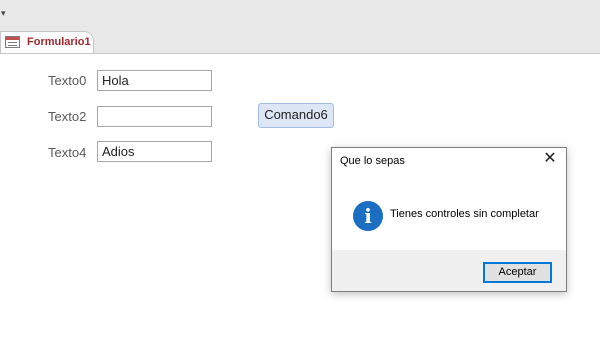 The width and height of the screenshot is (600, 355). I want to click on aceptar-button: Aceptar, so click(517, 272).